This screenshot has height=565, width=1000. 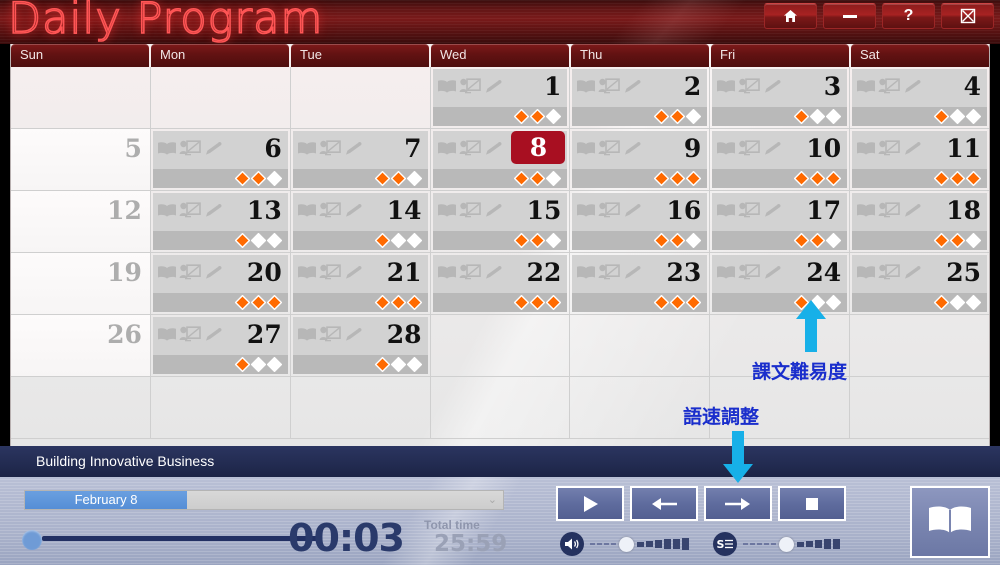 What do you see at coordinates (220, 284) in the screenshot?
I see `calendar-cell-day-20: 20` at bounding box center [220, 284].